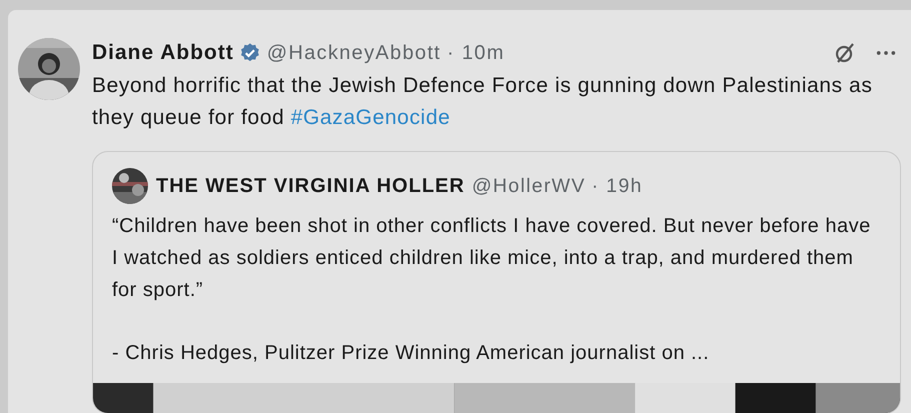 The image size is (911, 413). I want to click on post-text: Beyond horrific that the Jewish Defence Force is gunning down Palestinians as they queue for food #GazaGenocide, so click(483, 102).